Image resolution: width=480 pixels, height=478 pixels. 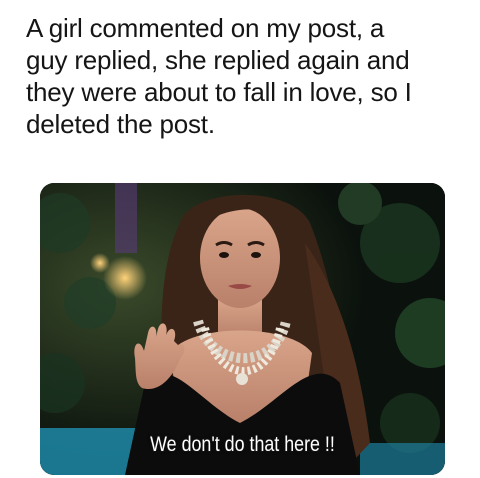 What do you see at coordinates (242, 444) in the screenshot?
I see `meme-subtitle: We don't do that here !!` at bounding box center [242, 444].